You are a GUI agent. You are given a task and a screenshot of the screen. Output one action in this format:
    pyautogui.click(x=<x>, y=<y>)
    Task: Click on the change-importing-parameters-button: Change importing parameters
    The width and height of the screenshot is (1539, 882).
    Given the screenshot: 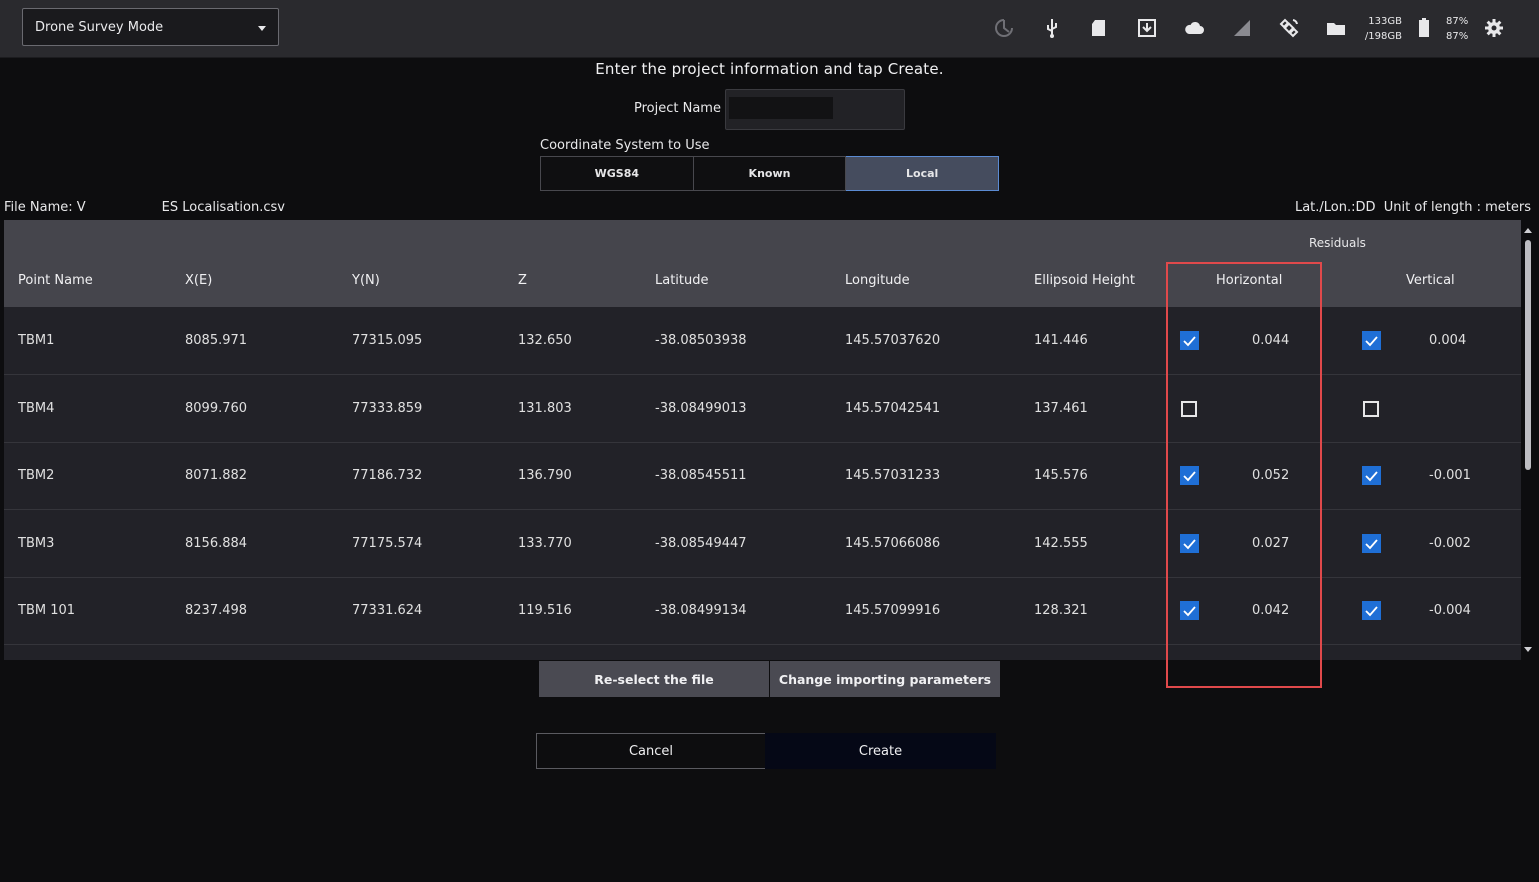 What is the action you would take?
    pyautogui.click(x=885, y=679)
    